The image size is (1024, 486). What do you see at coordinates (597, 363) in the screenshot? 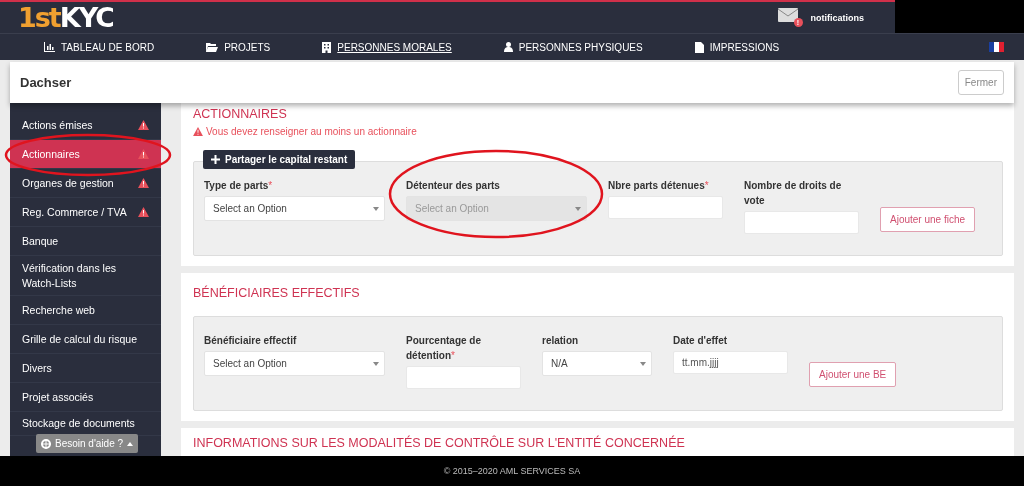
I see `select-field: N/A` at bounding box center [597, 363].